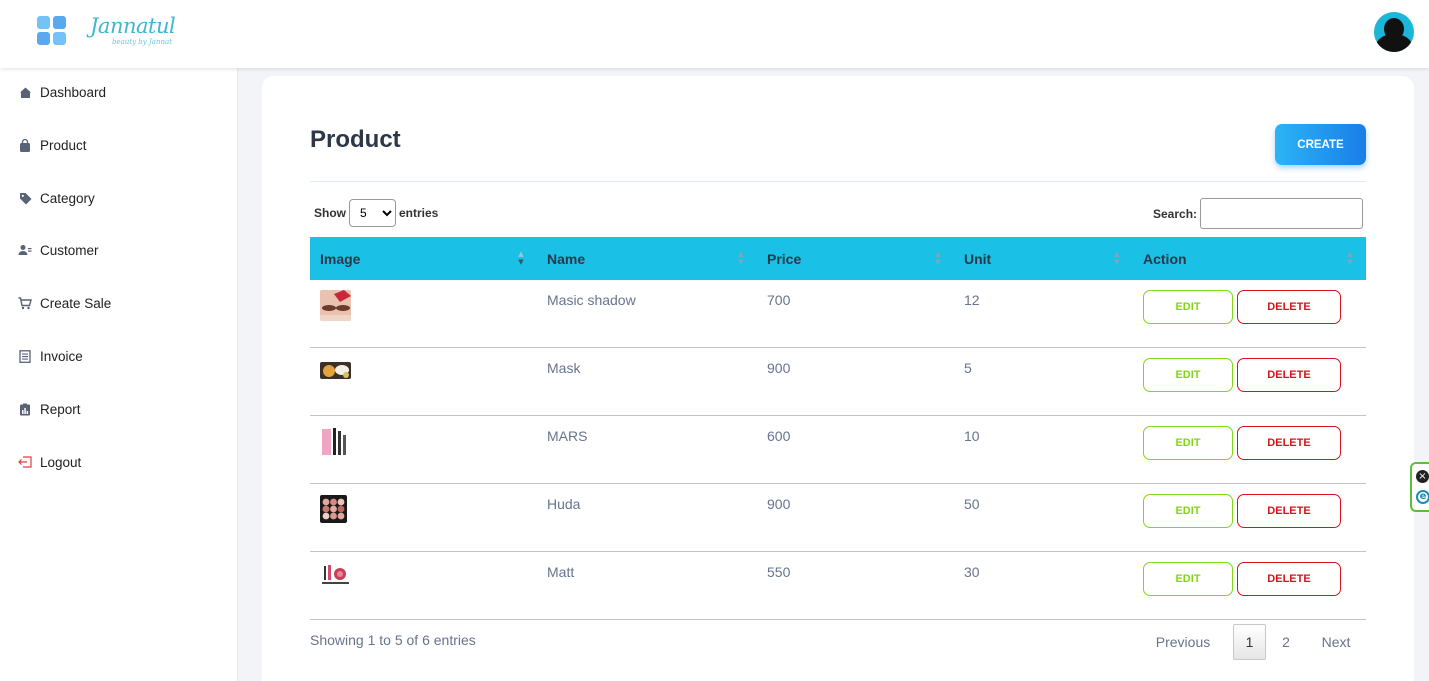 This screenshot has width=1429, height=681. Describe the element at coordinates (972, 436) in the screenshot. I see `product-unit: 10` at that location.